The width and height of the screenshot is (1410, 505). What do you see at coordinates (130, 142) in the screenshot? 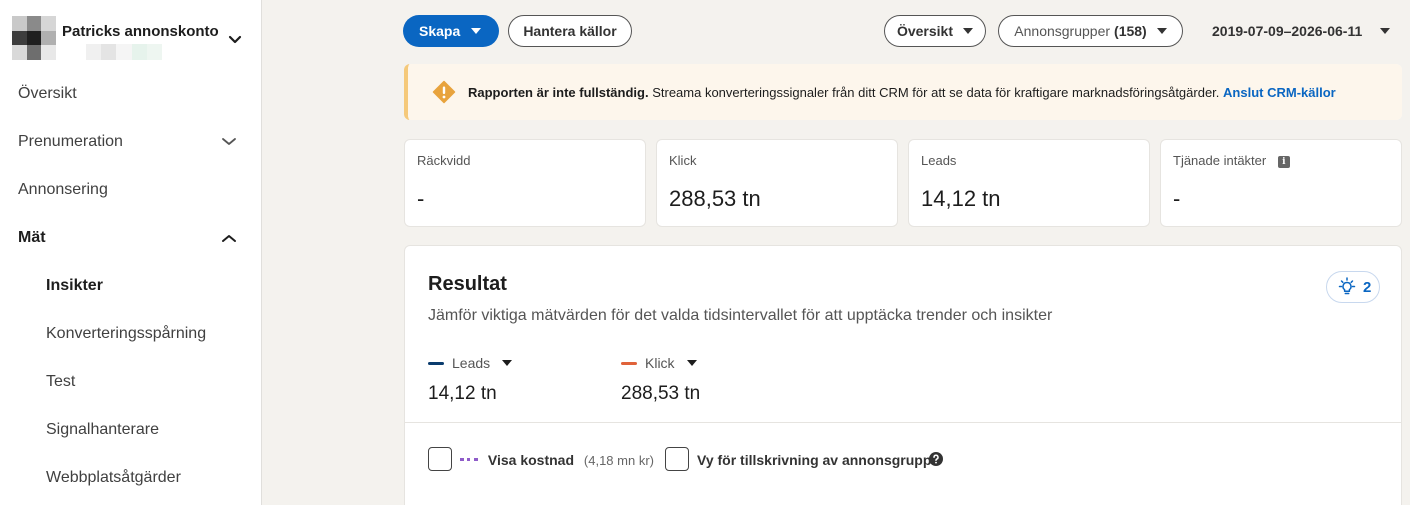
I see `sidebar-item-prenumeration: Prenumeration` at bounding box center [130, 142].